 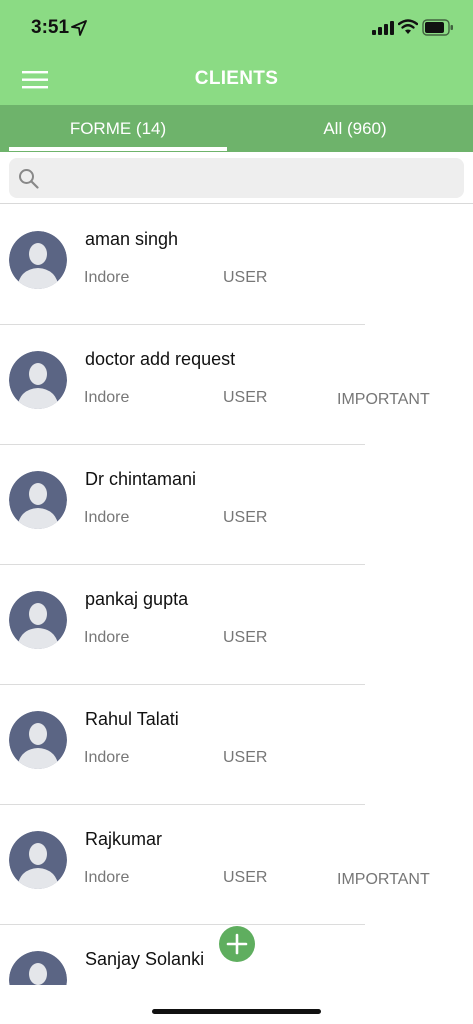 What do you see at coordinates (118, 149) in the screenshot?
I see `active-tab-indicator` at bounding box center [118, 149].